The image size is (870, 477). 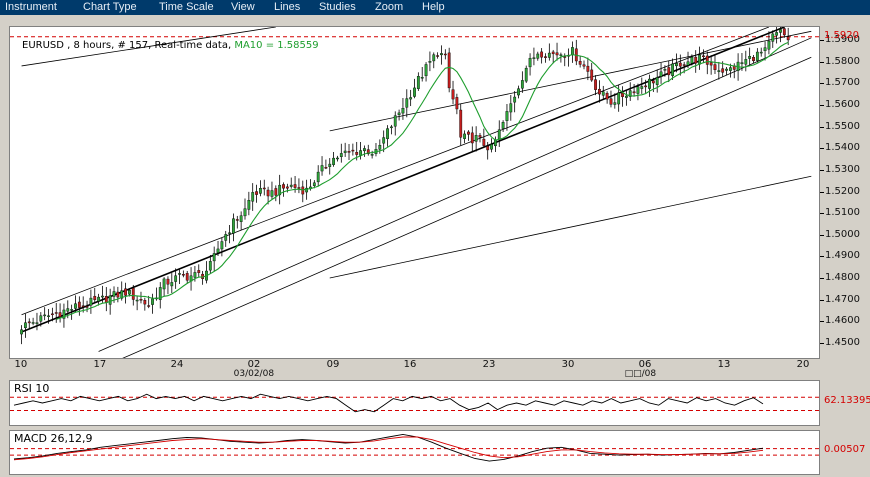 What do you see at coordinates (389, 7) in the screenshot?
I see `menu-zoom: Zoom` at bounding box center [389, 7].